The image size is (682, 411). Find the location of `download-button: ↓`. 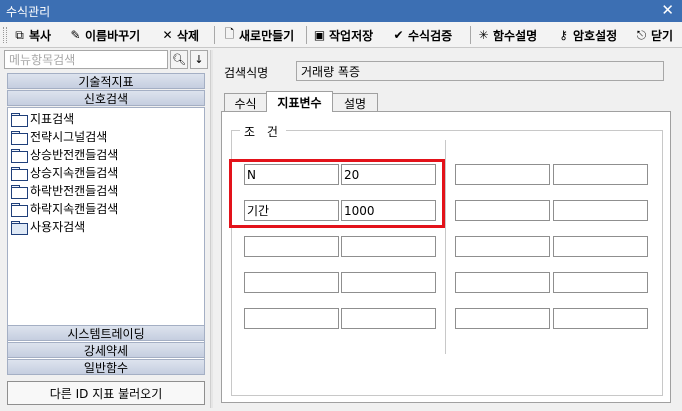

download-button: ↓ is located at coordinates (199, 59).